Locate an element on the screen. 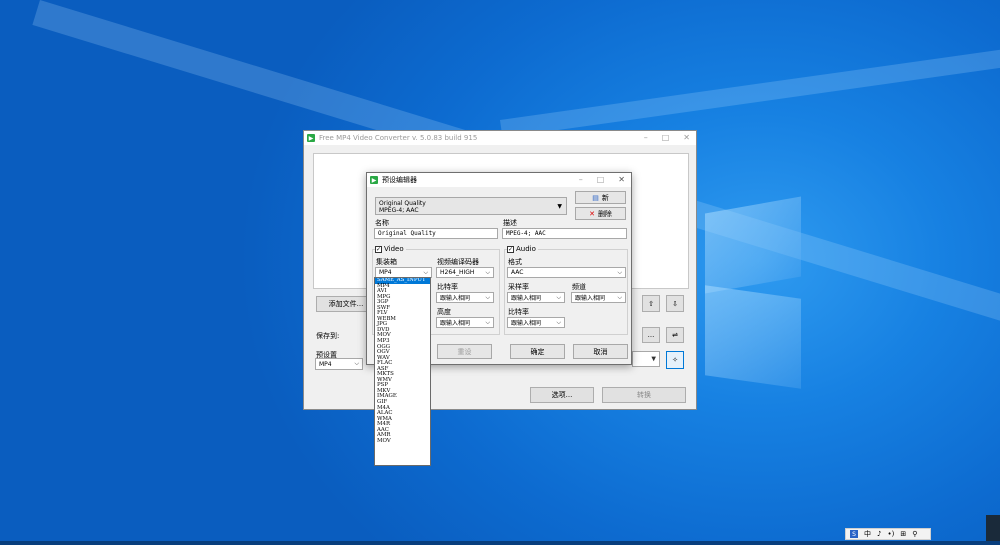 This screenshot has height=545, width=1000. maximize-button: □ is located at coordinates (666, 137).